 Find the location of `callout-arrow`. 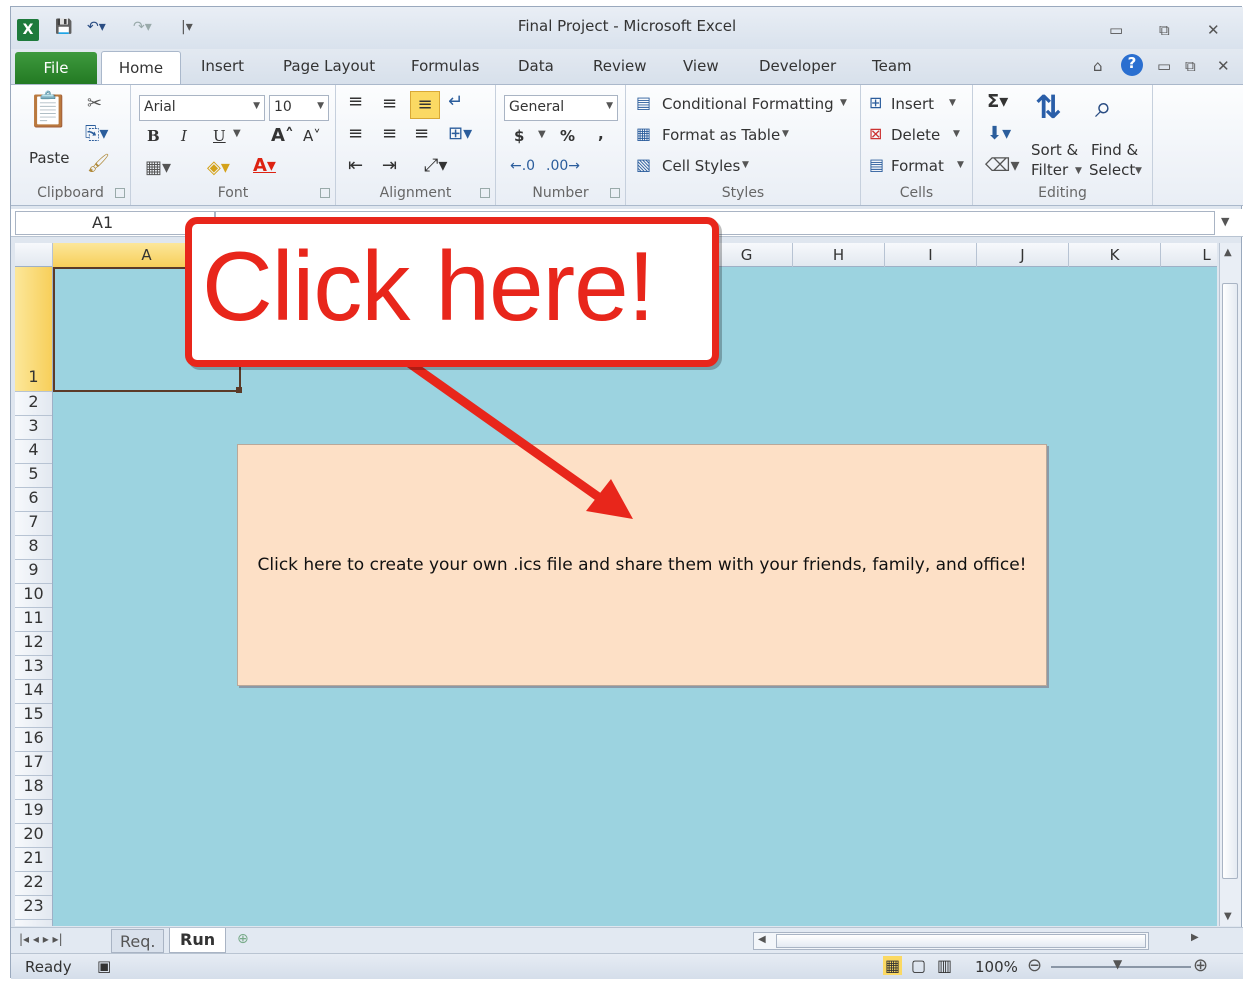

callout-arrow is located at coordinates (518, 438).